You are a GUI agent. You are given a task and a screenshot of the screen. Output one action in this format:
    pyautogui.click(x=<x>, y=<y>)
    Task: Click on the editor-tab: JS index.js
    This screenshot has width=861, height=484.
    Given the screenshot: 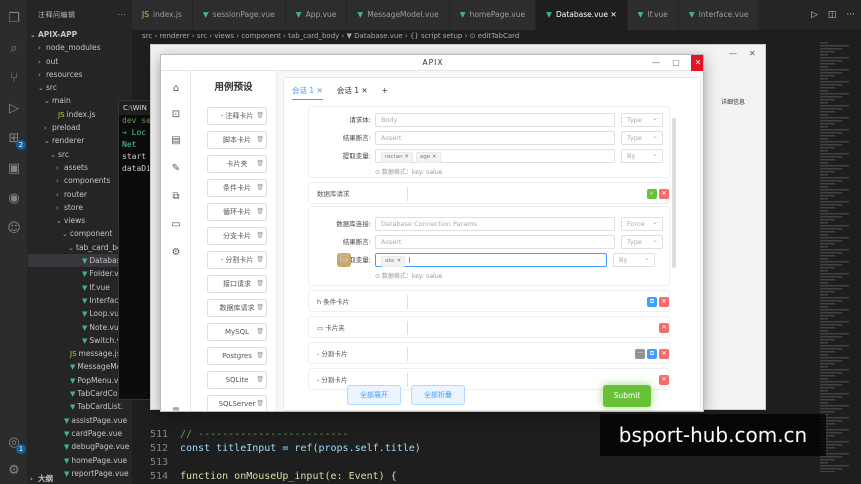 What is the action you would take?
    pyautogui.click(x=162, y=15)
    